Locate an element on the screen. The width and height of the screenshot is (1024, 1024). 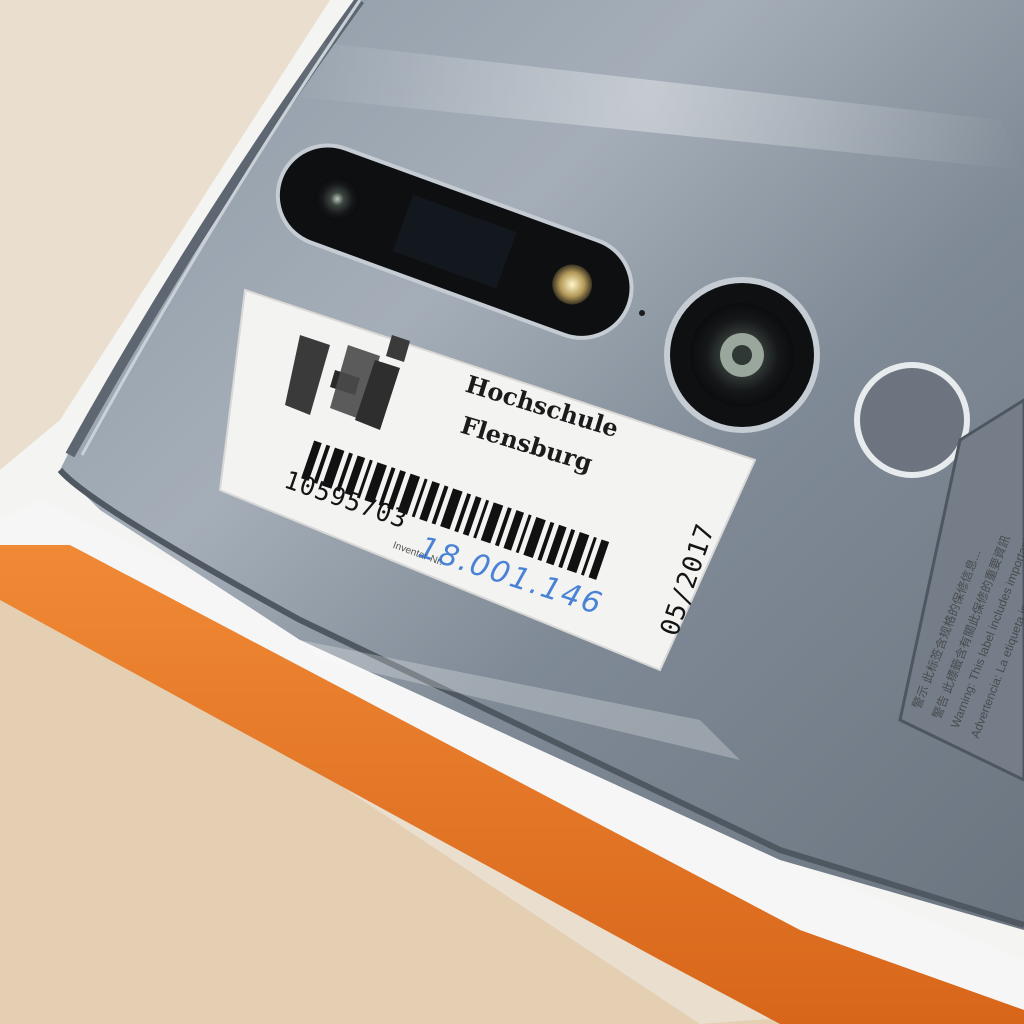
microphone-hole is located at coordinates (642, 313).